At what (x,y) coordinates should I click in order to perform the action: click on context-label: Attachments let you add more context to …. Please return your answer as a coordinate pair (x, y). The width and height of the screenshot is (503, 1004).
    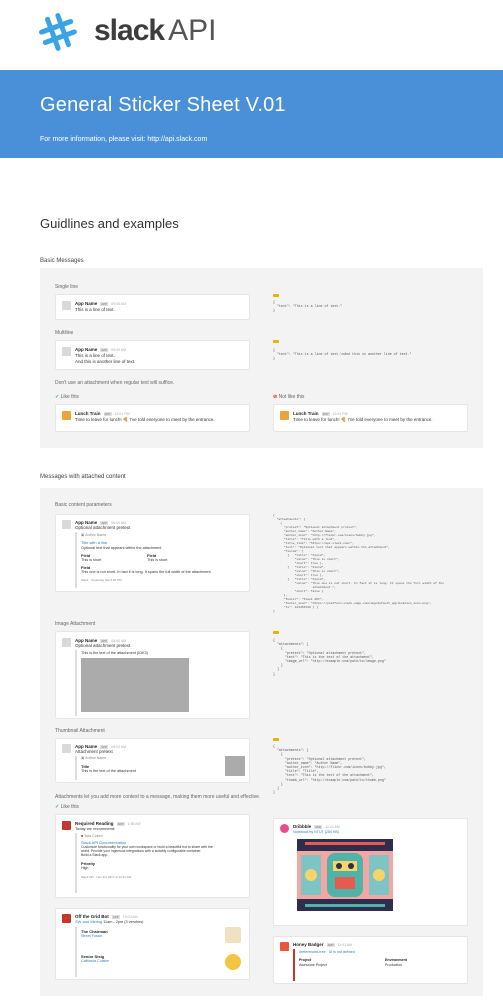
    Looking at the image, I should click on (158, 797).